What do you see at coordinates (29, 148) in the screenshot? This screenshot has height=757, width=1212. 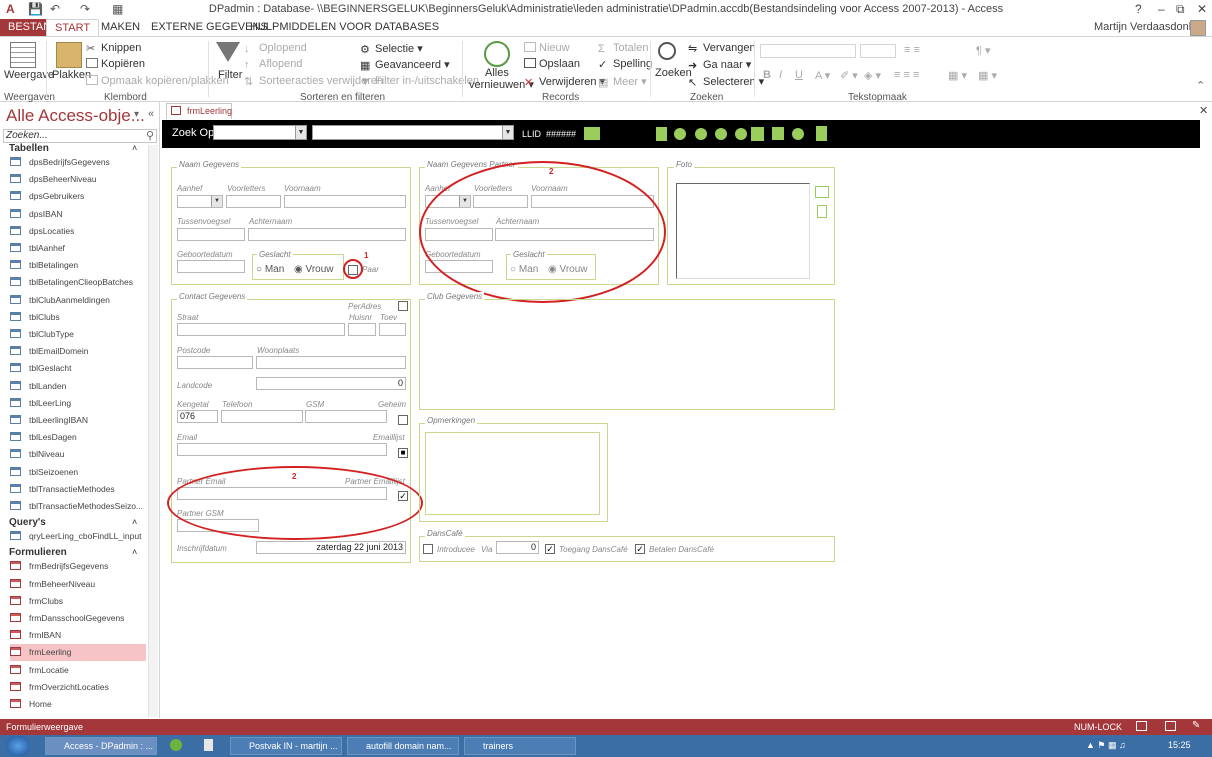 I see `nav-category-tables: Tabellen` at bounding box center [29, 148].